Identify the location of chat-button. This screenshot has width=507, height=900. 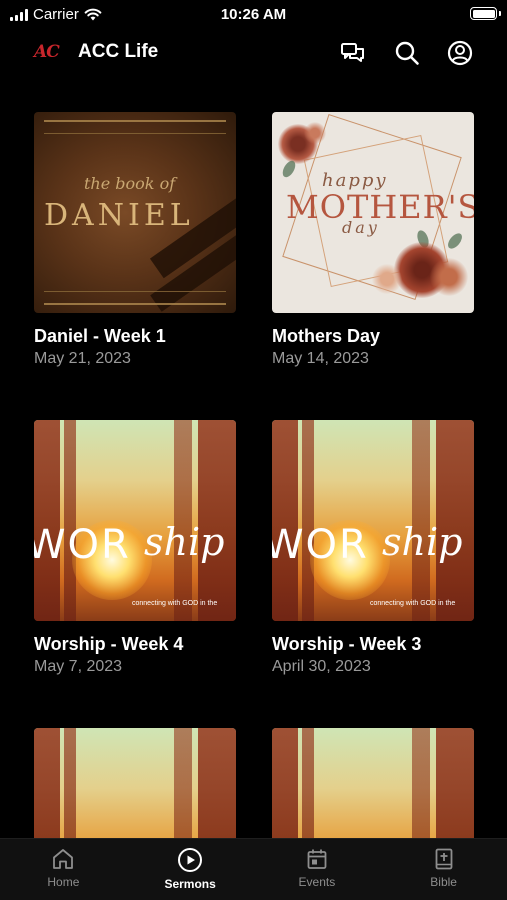
(353, 53).